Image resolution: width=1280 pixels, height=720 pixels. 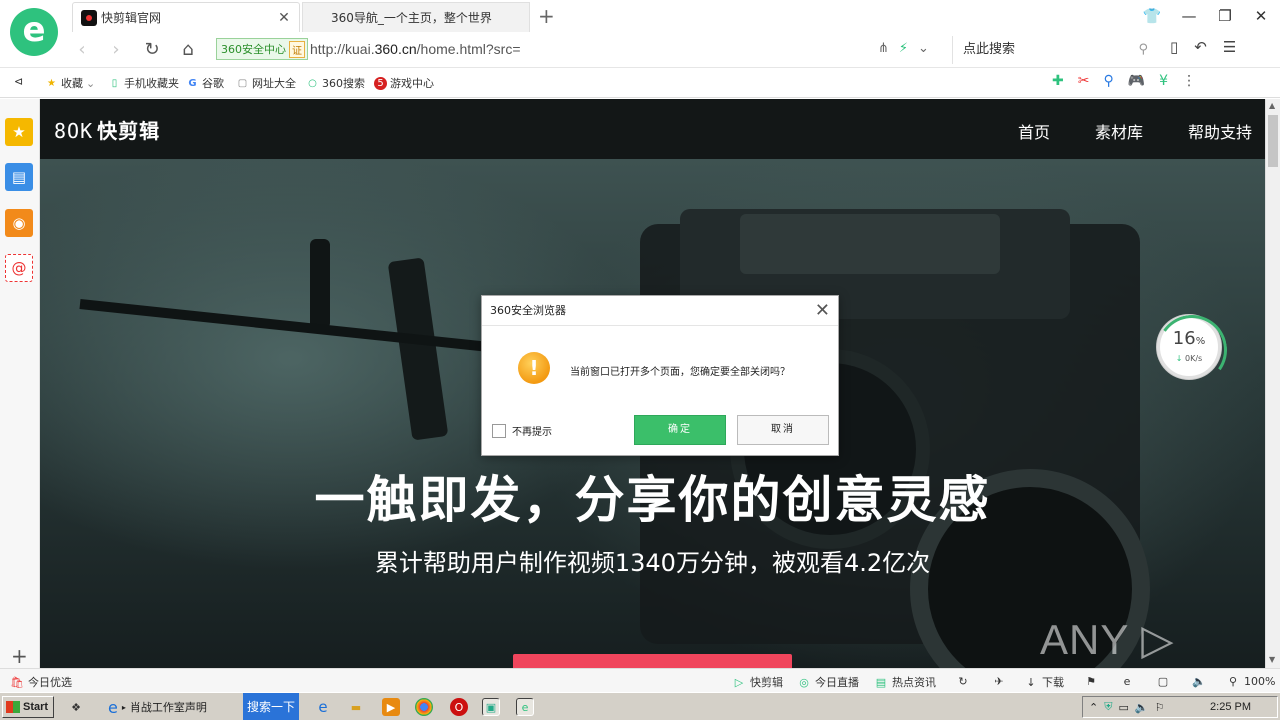 I want to click on chevron-down-icon: ⌄, so click(x=923, y=48).